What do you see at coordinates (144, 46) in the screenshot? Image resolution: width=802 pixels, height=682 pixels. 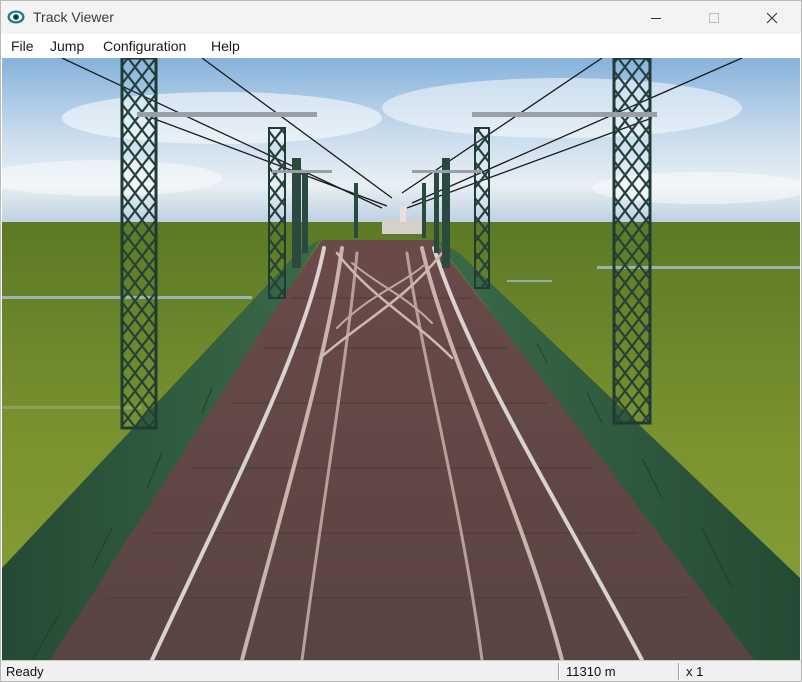 I see `menu-configuration: Configuration` at bounding box center [144, 46].